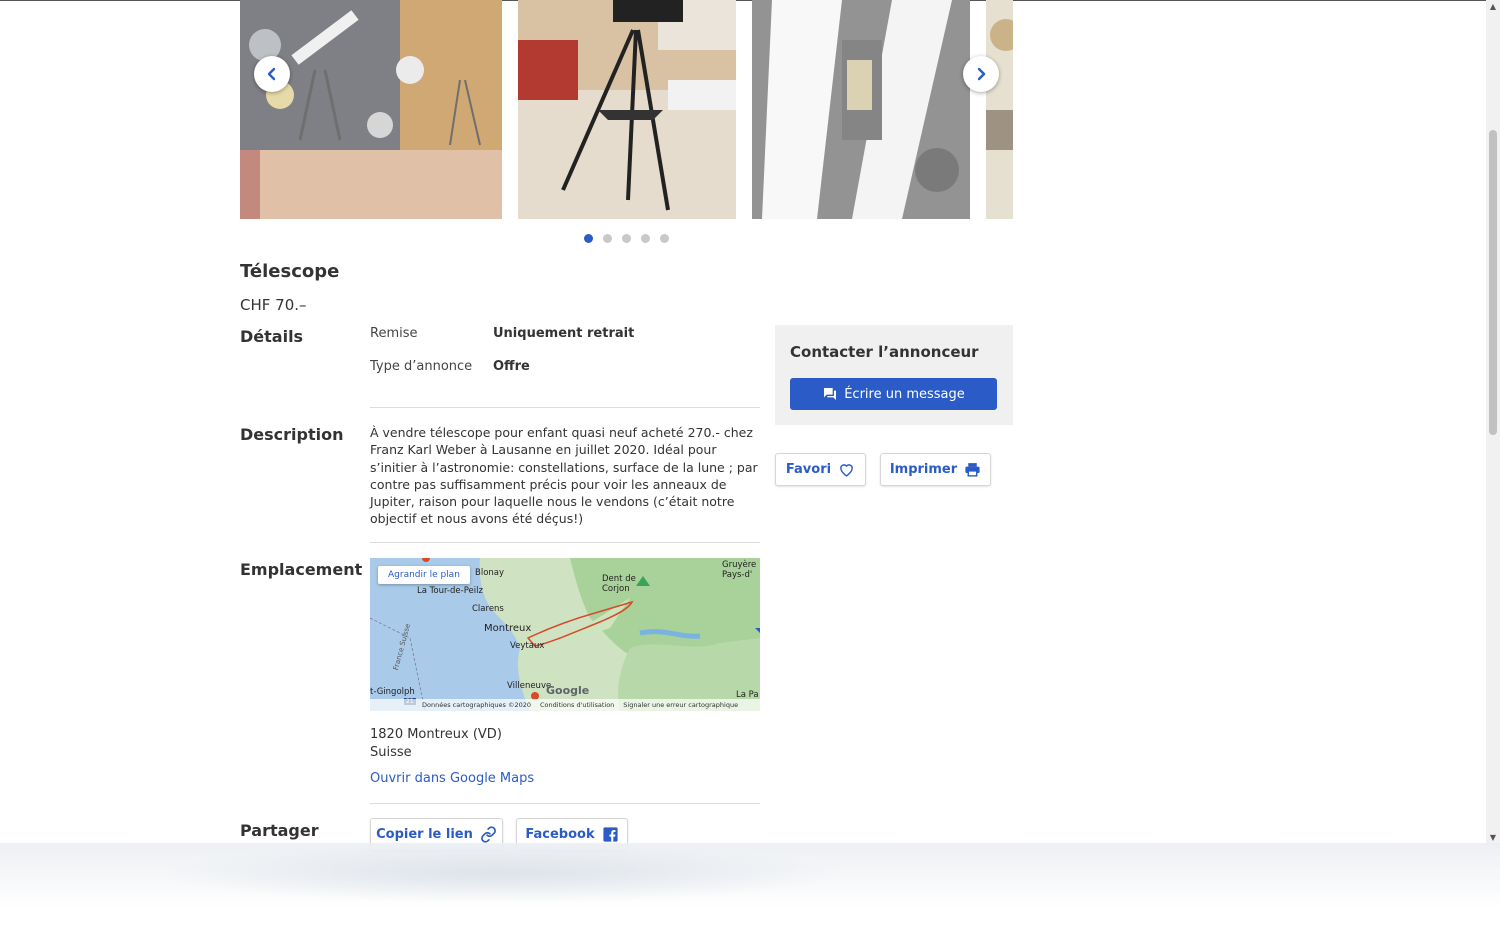 Image resolution: width=1500 pixels, height=937 pixels. I want to click on map-place-label: Veytaux, so click(527, 646).